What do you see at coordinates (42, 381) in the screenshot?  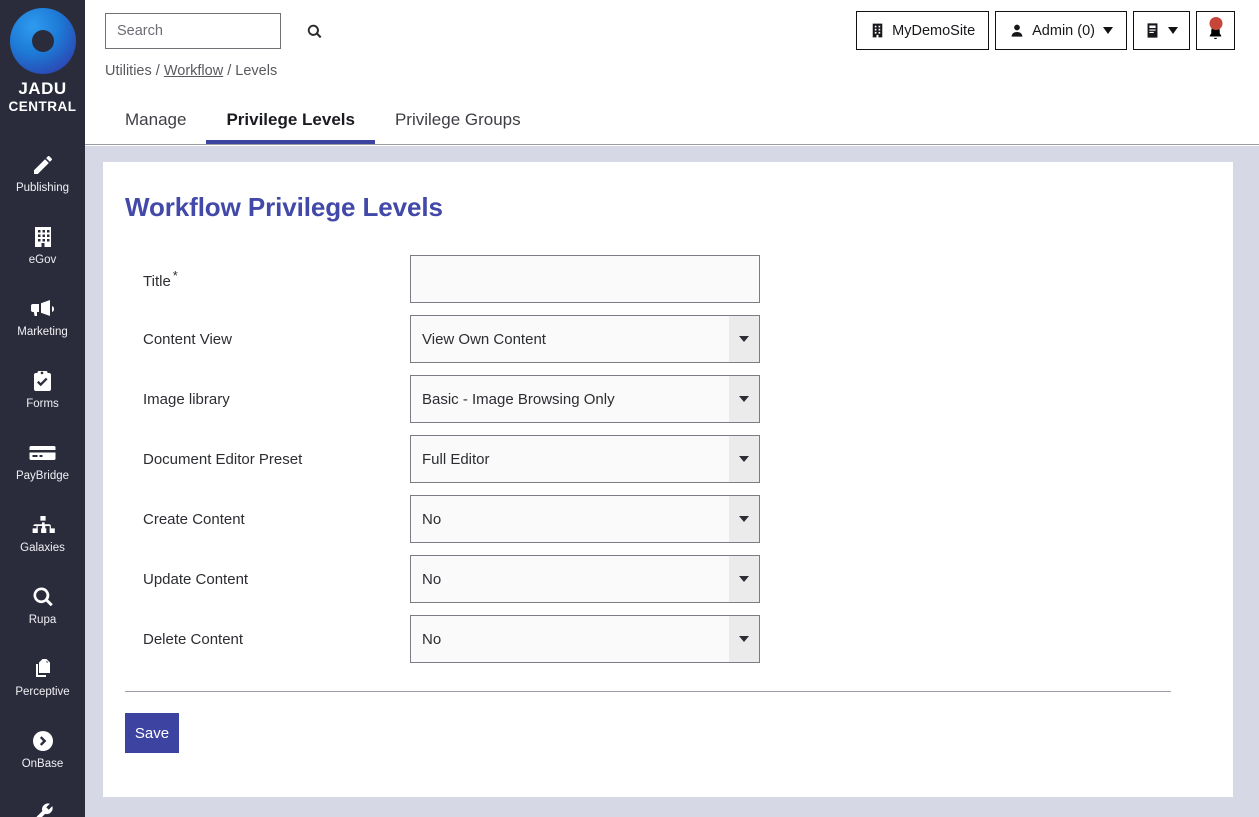 I see `clipboard-check-icon` at bounding box center [42, 381].